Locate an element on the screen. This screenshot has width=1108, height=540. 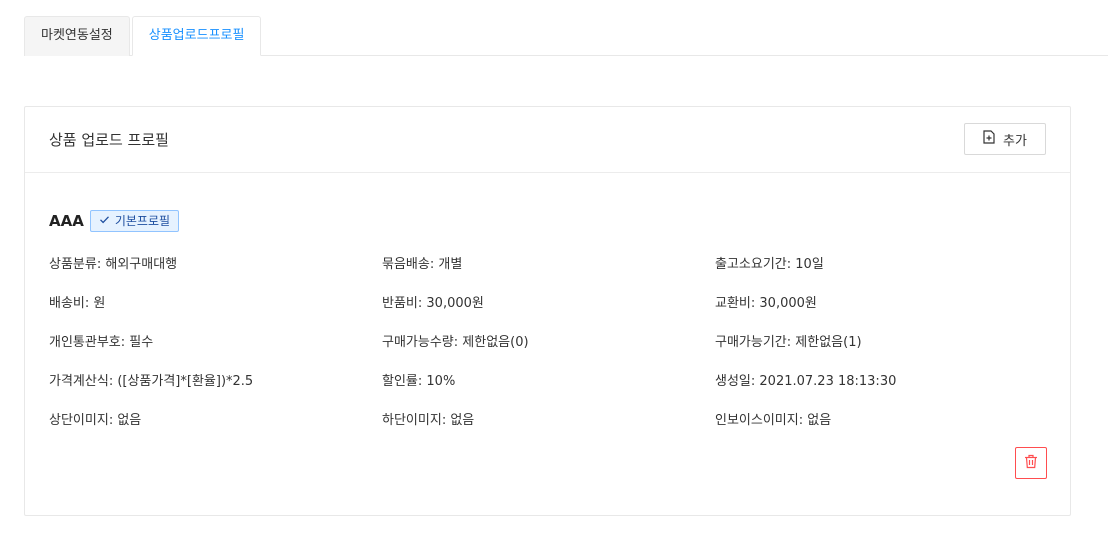
field-purchase-period: 구매가능기간: 제한없음(1) is located at coordinates (788, 342).